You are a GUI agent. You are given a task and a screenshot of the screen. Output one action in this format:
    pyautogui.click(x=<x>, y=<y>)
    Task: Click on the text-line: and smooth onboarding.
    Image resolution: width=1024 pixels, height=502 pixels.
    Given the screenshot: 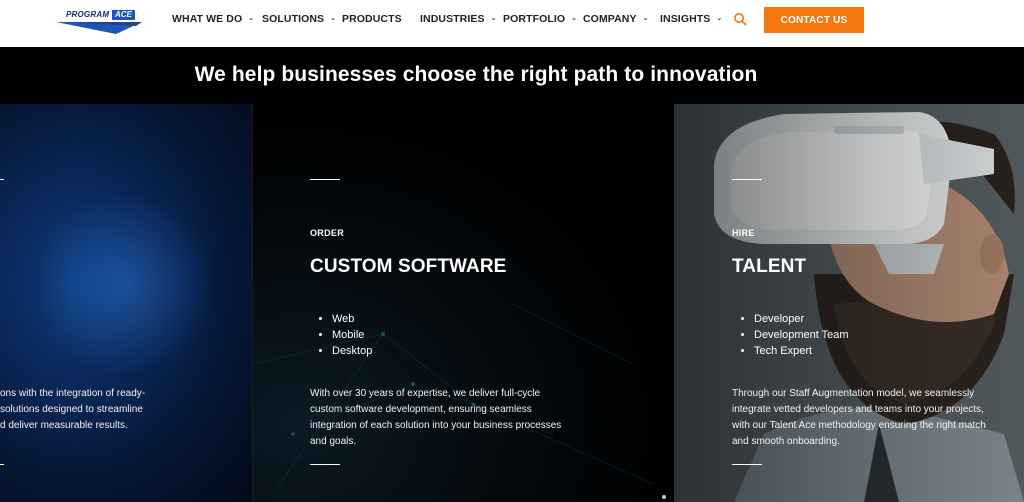 What is the action you would take?
    pyautogui.click(x=786, y=441)
    